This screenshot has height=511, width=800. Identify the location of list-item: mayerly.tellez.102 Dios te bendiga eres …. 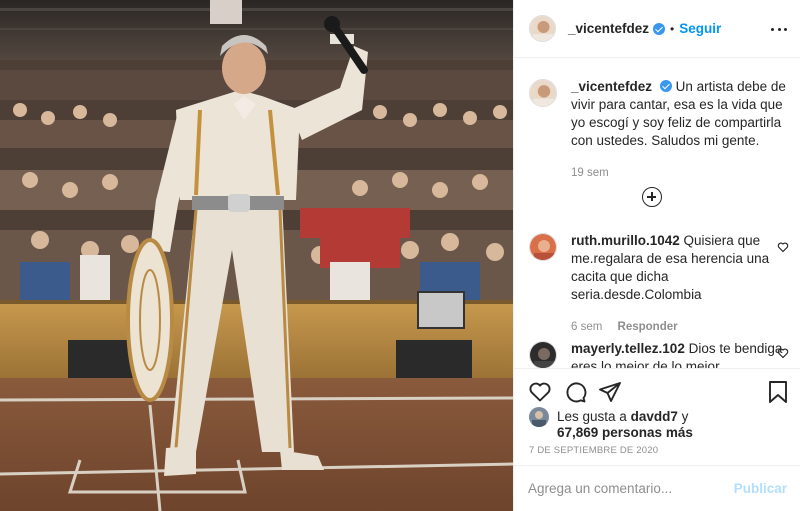
(659, 354).